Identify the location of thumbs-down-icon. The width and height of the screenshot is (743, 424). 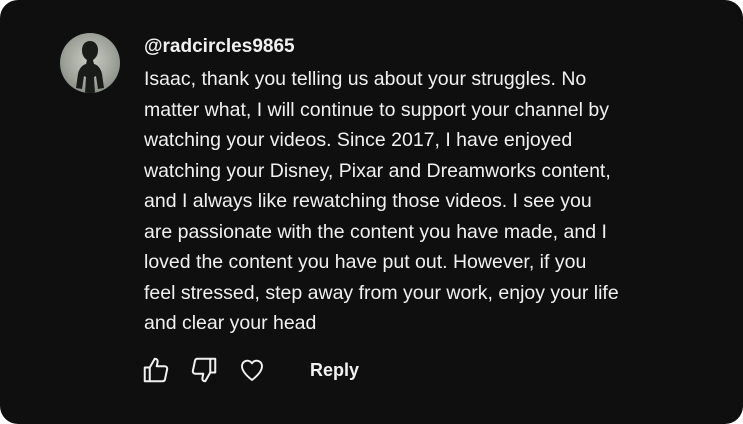
(204, 370).